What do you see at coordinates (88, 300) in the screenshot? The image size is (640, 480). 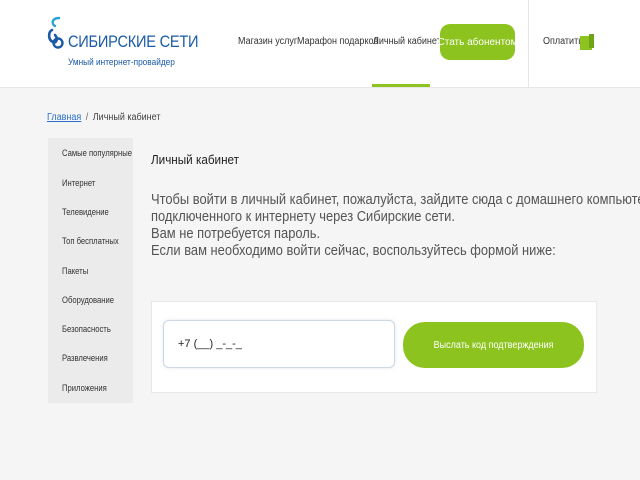 I see `sidebar-item-equipment: Оборудование` at bounding box center [88, 300].